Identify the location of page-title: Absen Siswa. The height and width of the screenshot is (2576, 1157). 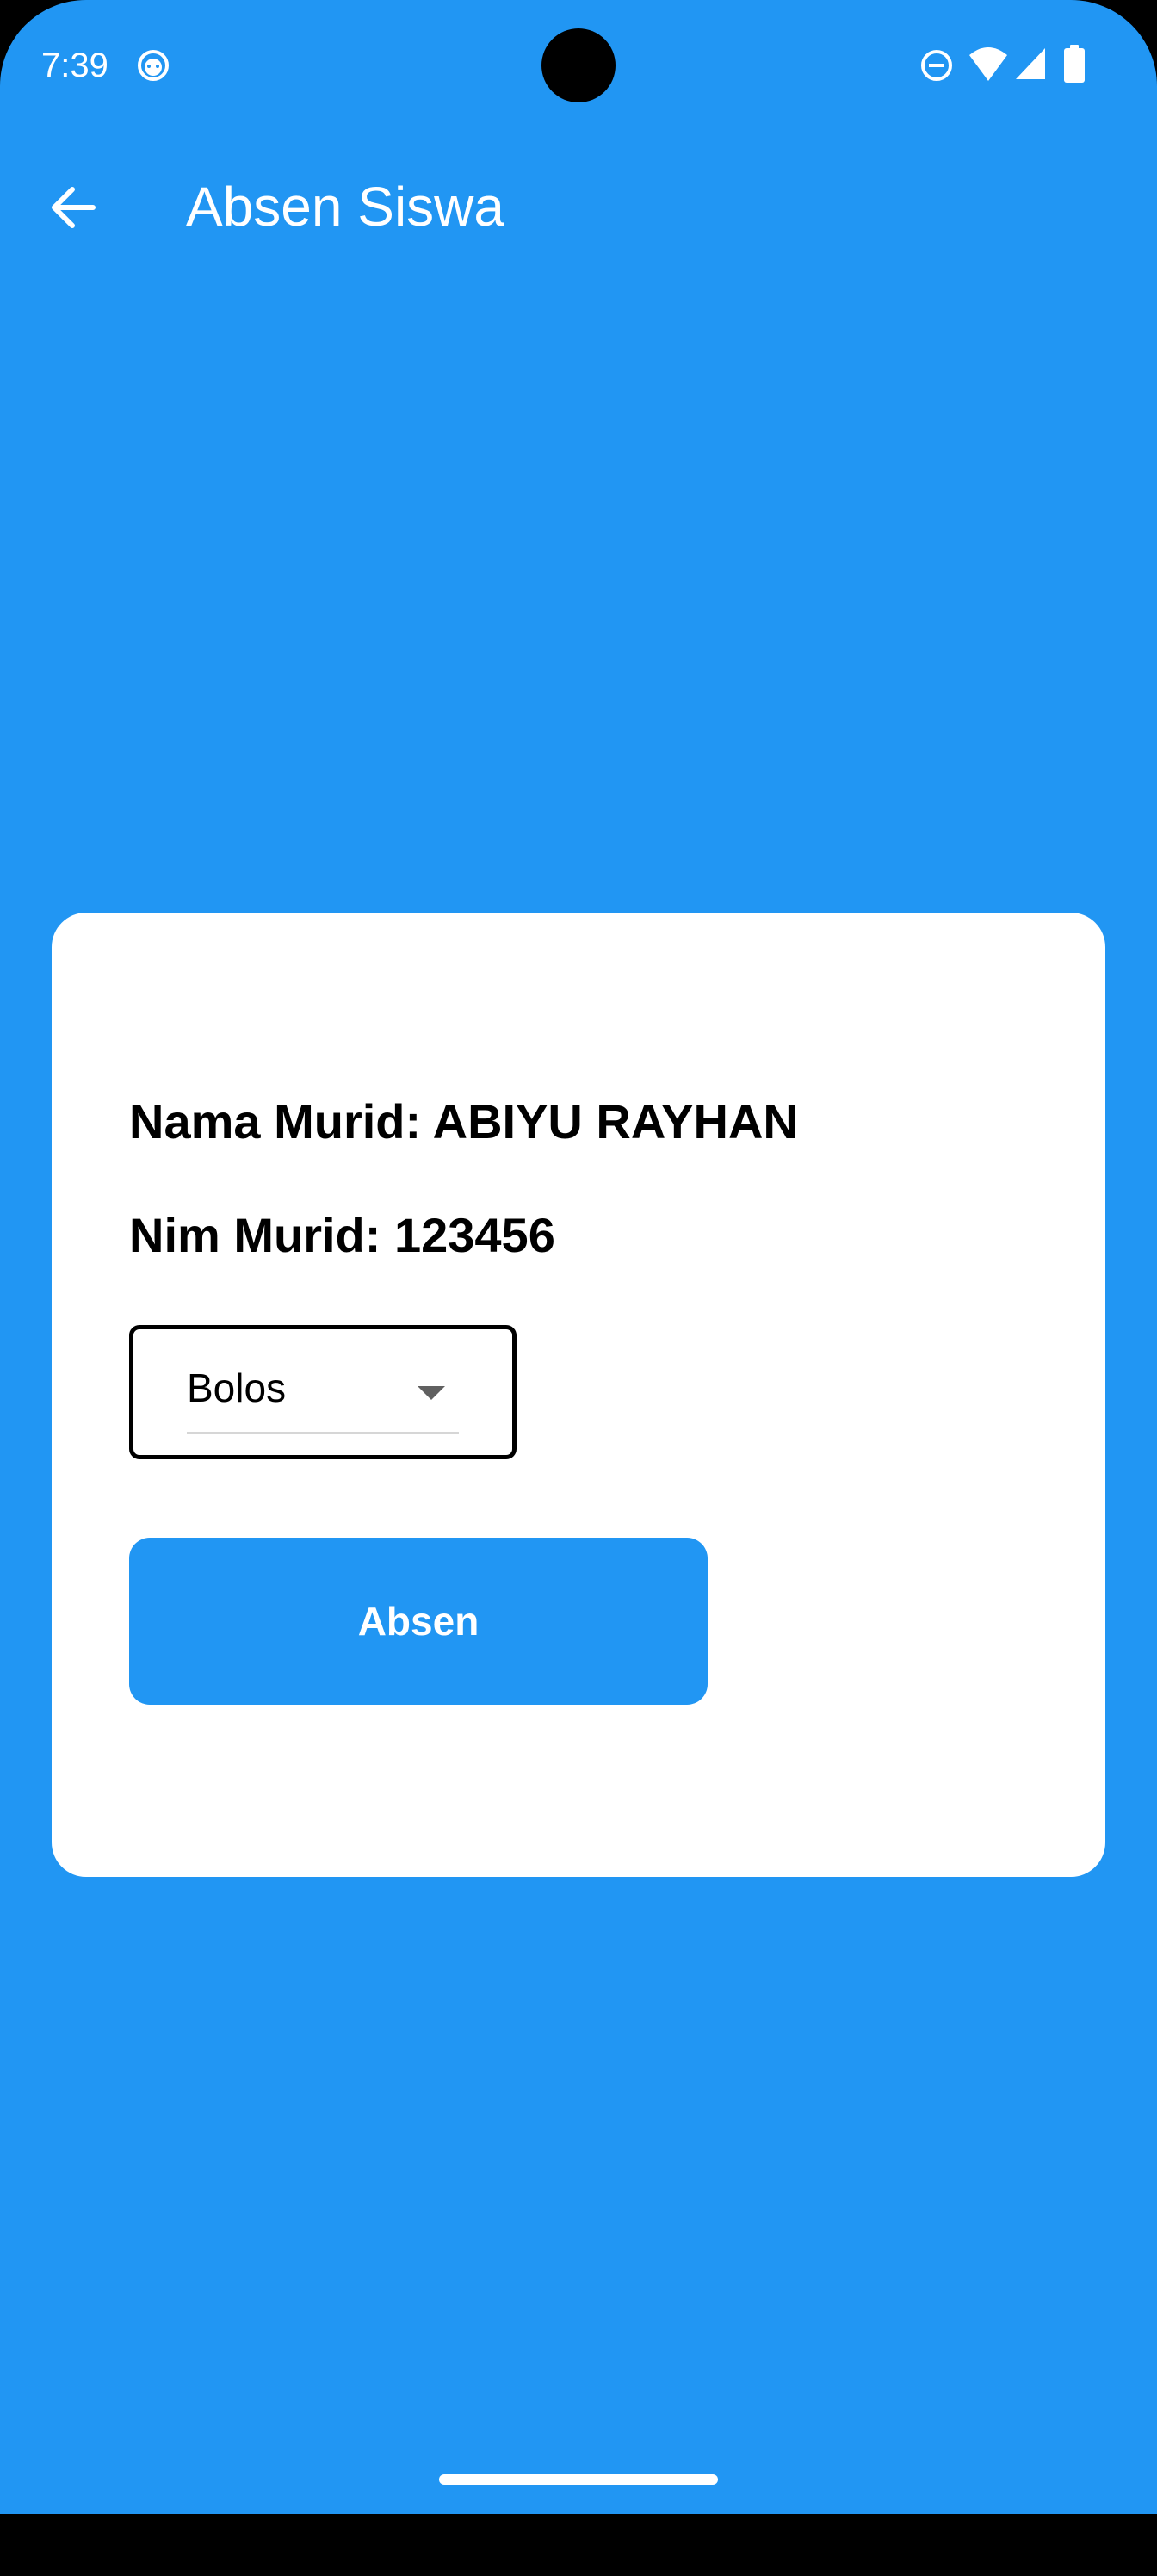
(345, 207).